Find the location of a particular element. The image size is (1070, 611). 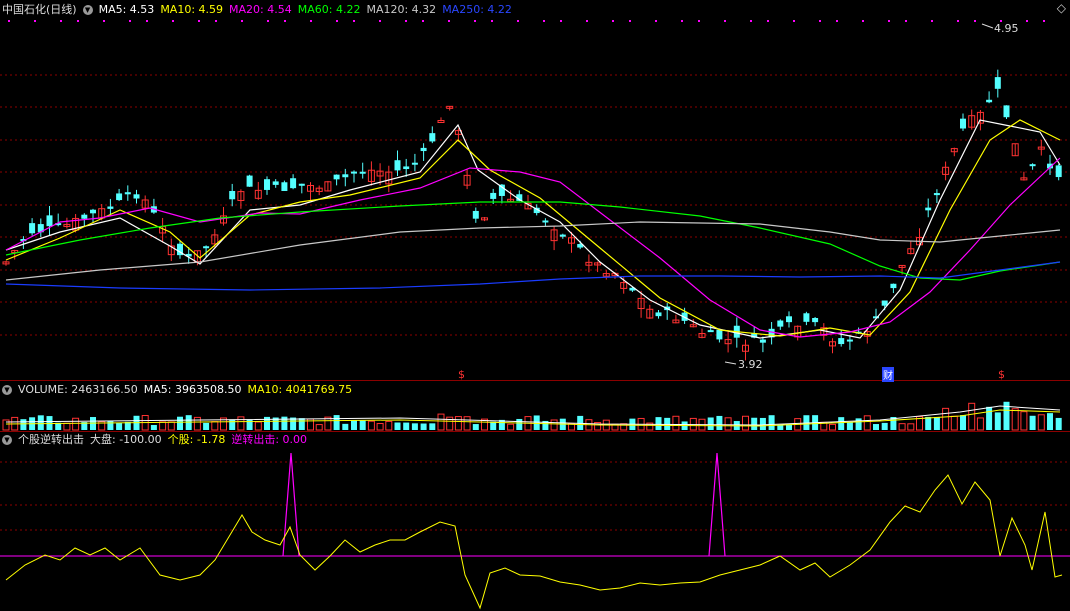

ma20-label: MA20: 4.54 is located at coordinates (260, 9).